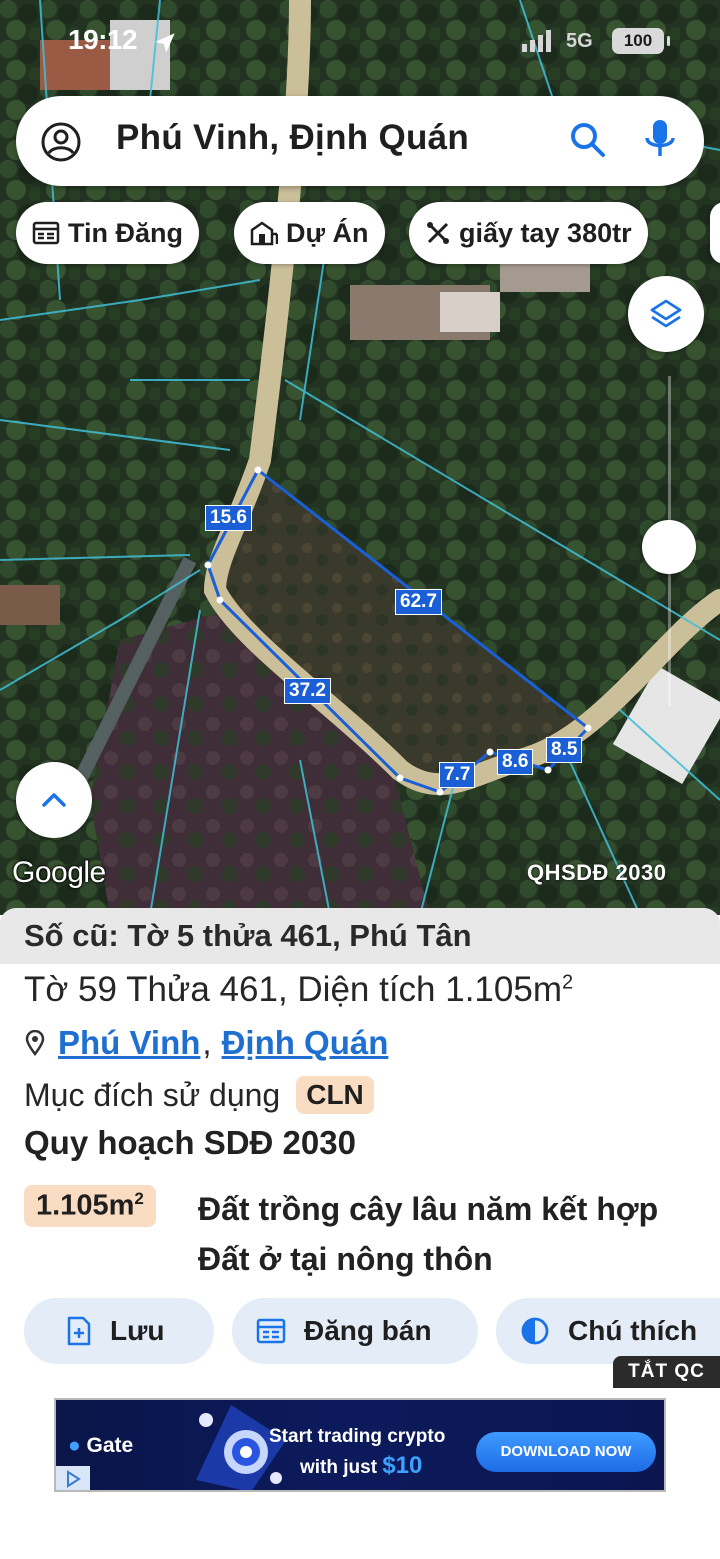 Image resolution: width=720 pixels, height=1559 pixels. Describe the element at coordinates (341, 1467) in the screenshot. I see `ad-subline-prefix: with just` at that location.